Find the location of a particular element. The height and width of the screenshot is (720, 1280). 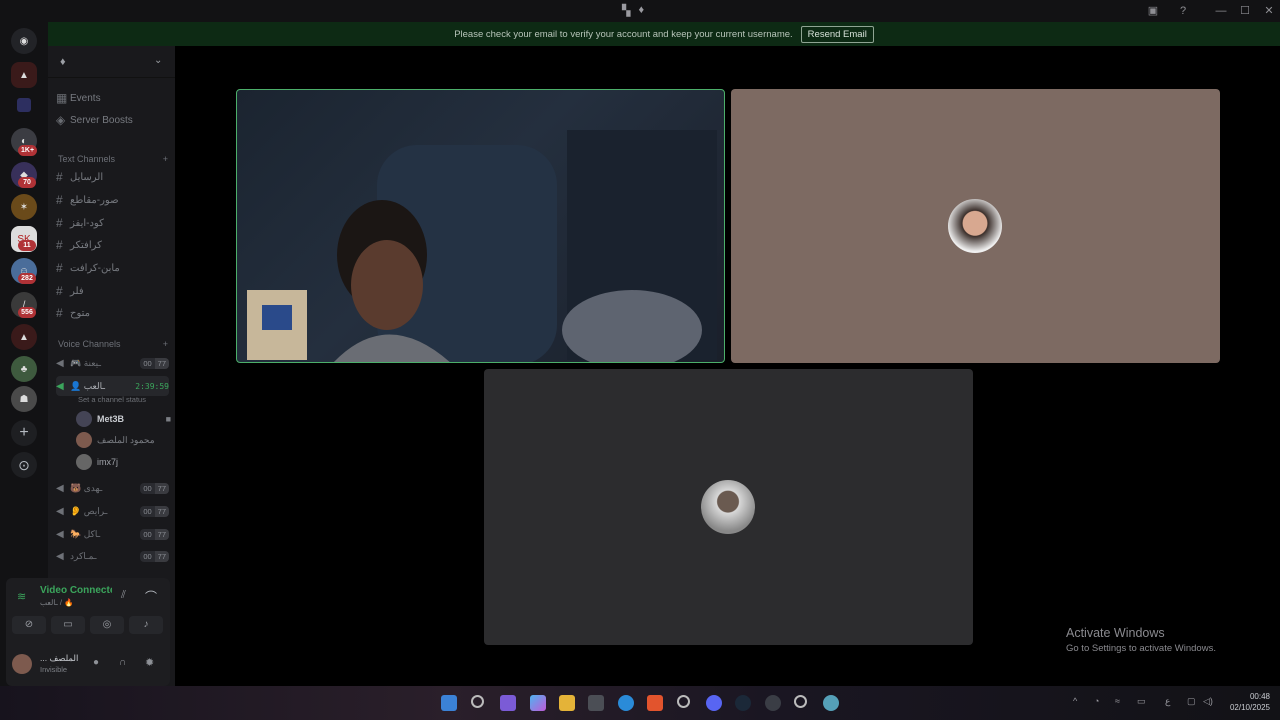

tray-app-icon: ◔ is located at coordinates (1096, 701).